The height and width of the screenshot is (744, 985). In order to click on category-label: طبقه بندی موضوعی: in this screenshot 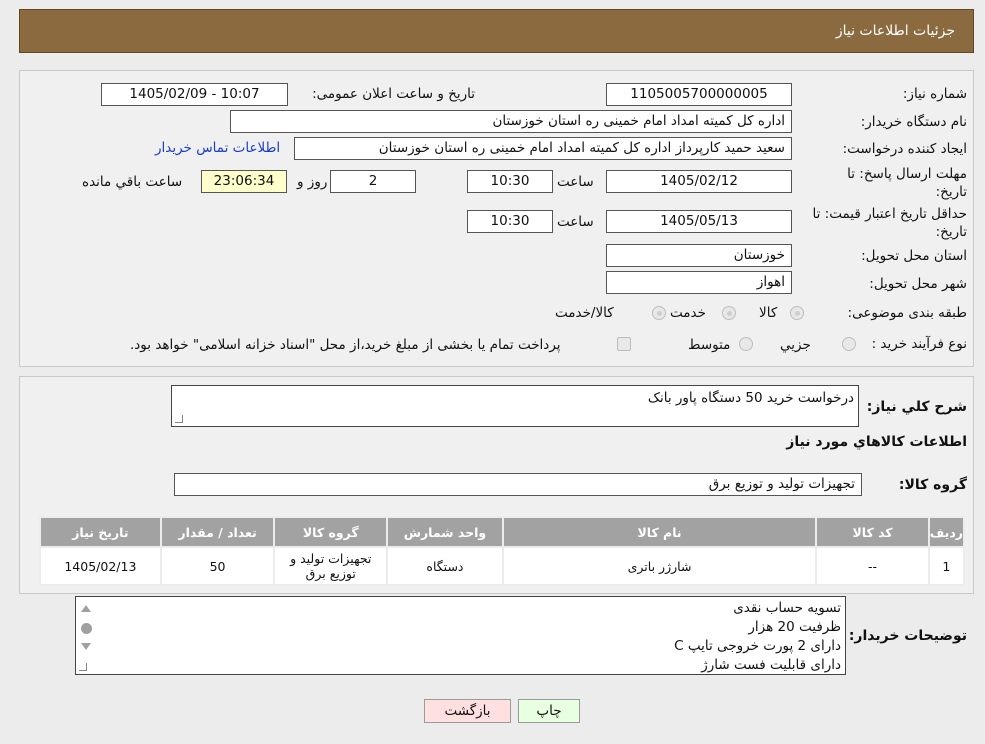, I will do `click(907, 313)`.